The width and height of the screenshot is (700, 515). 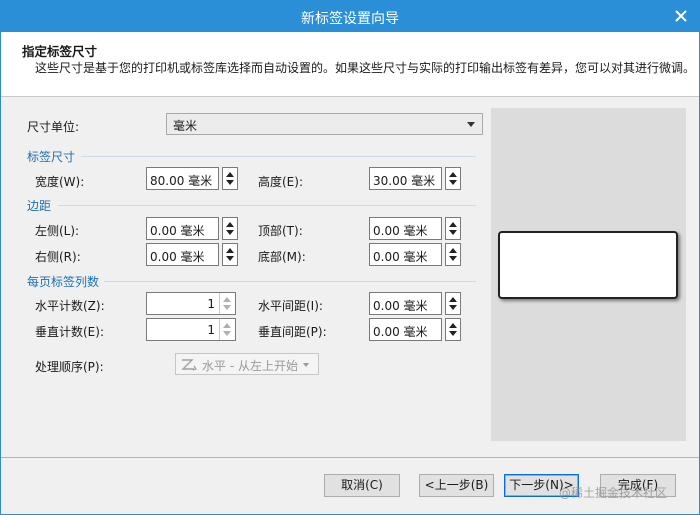 What do you see at coordinates (230, 178) in the screenshot?
I see `width-spinner` at bounding box center [230, 178].